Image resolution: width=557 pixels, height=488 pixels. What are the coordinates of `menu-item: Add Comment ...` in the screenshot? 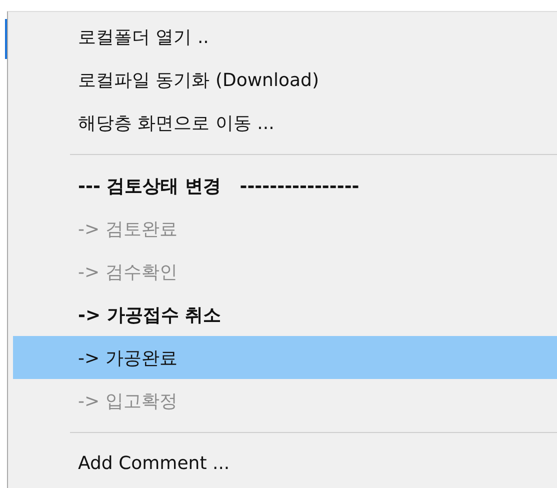 It's located at (285, 463).